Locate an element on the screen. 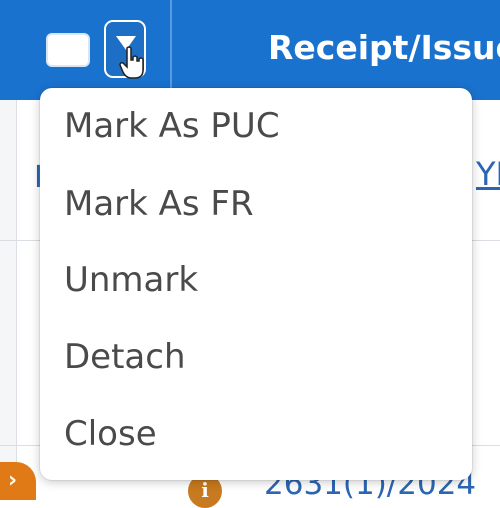  menu-item-mark-as-puc: Mark As PUC is located at coordinates (172, 126).